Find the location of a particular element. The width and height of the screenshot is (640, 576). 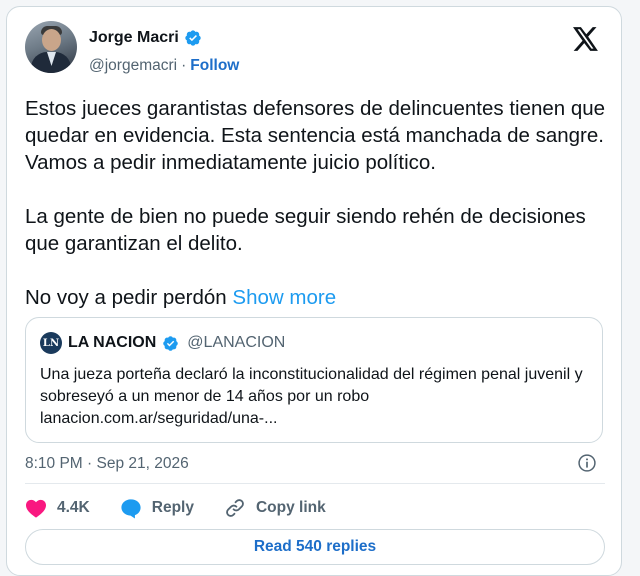

quoted-author-handle: @LANACION is located at coordinates (236, 342).